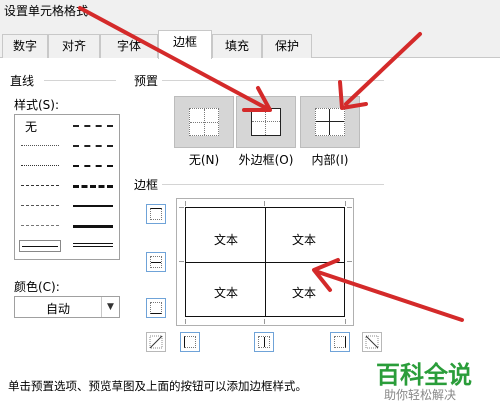 This screenshot has height=416, width=500. I want to click on line-style-thin-dashdot, so click(93, 126).